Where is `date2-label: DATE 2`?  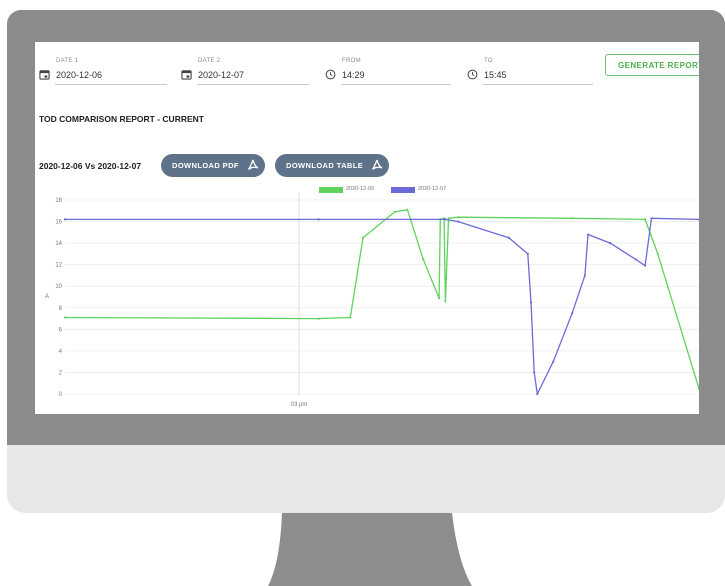
date2-label: DATE 2 is located at coordinates (209, 61).